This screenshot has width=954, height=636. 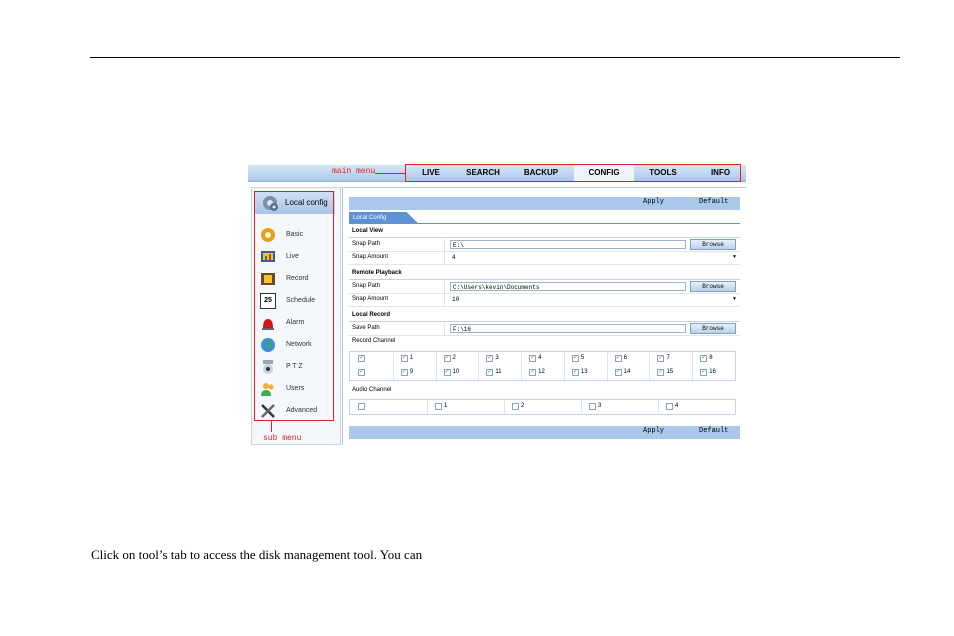 What do you see at coordinates (544, 223) in the screenshot?
I see `subtab-divider` at bounding box center [544, 223].